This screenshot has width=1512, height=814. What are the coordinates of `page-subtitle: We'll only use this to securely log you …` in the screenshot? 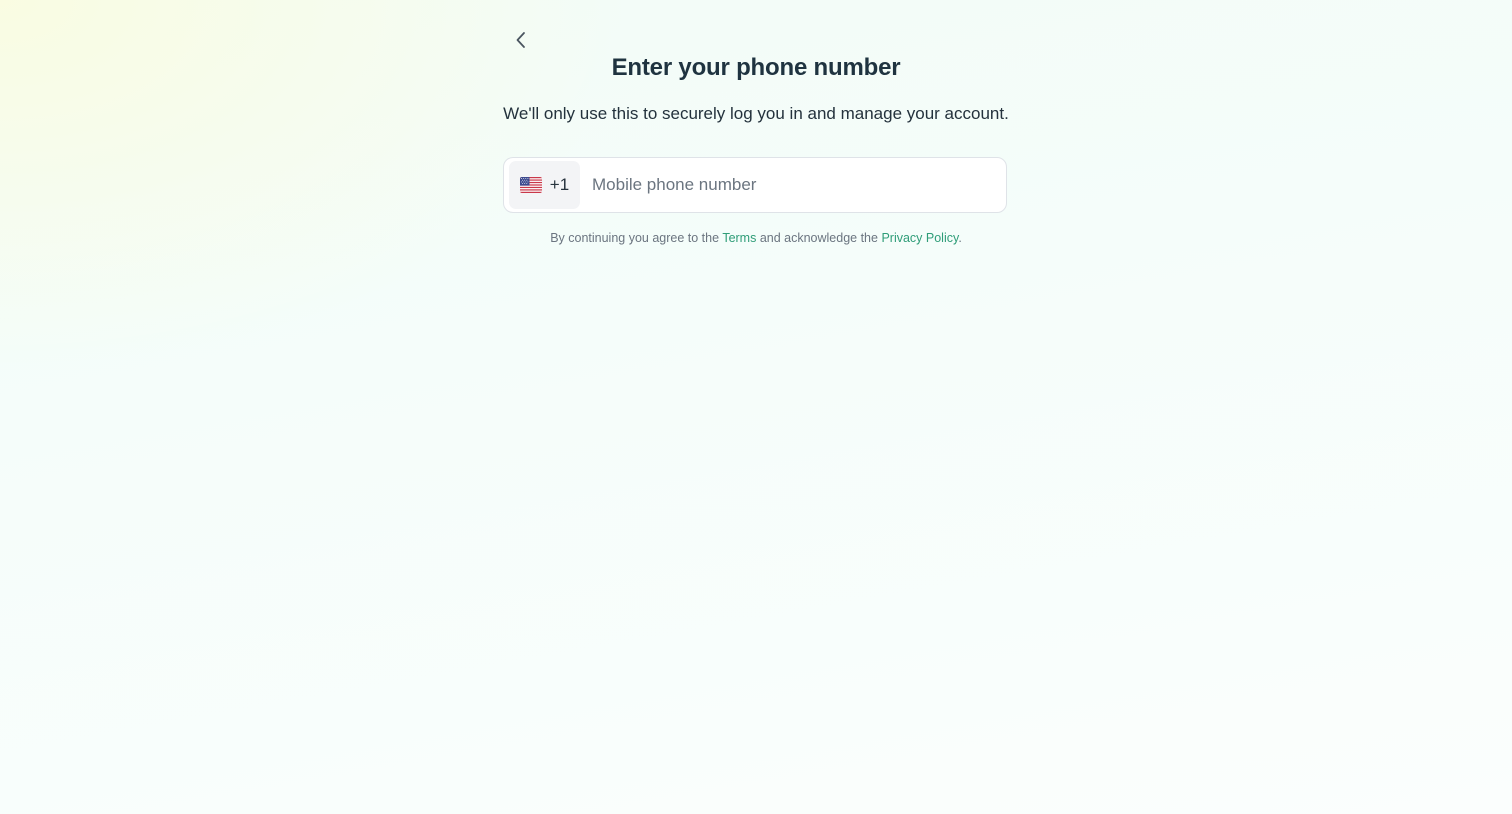 It's located at (756, 113).